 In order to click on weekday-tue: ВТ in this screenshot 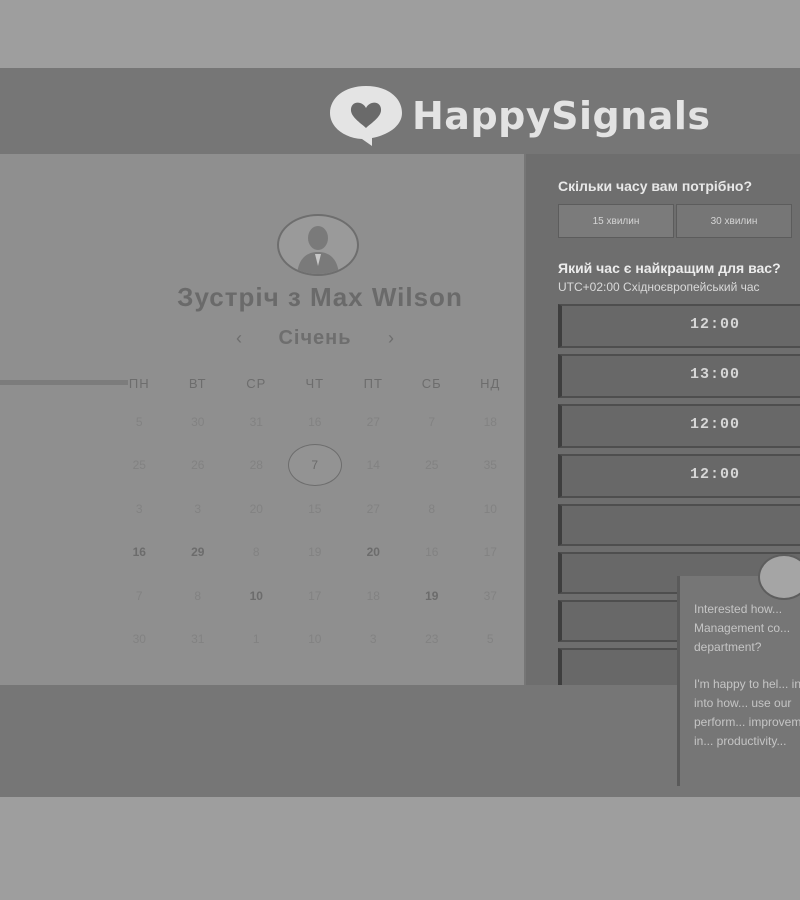, I will do `click(197, 383)`.